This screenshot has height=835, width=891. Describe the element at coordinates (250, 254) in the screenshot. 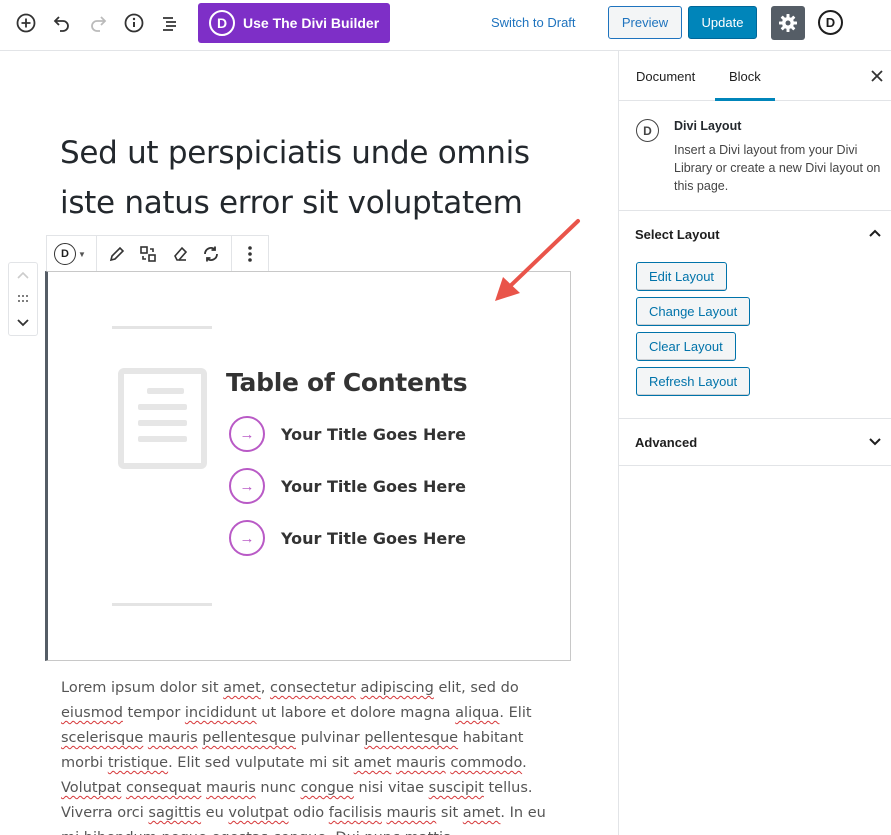

I see `more-options-button` at that location.